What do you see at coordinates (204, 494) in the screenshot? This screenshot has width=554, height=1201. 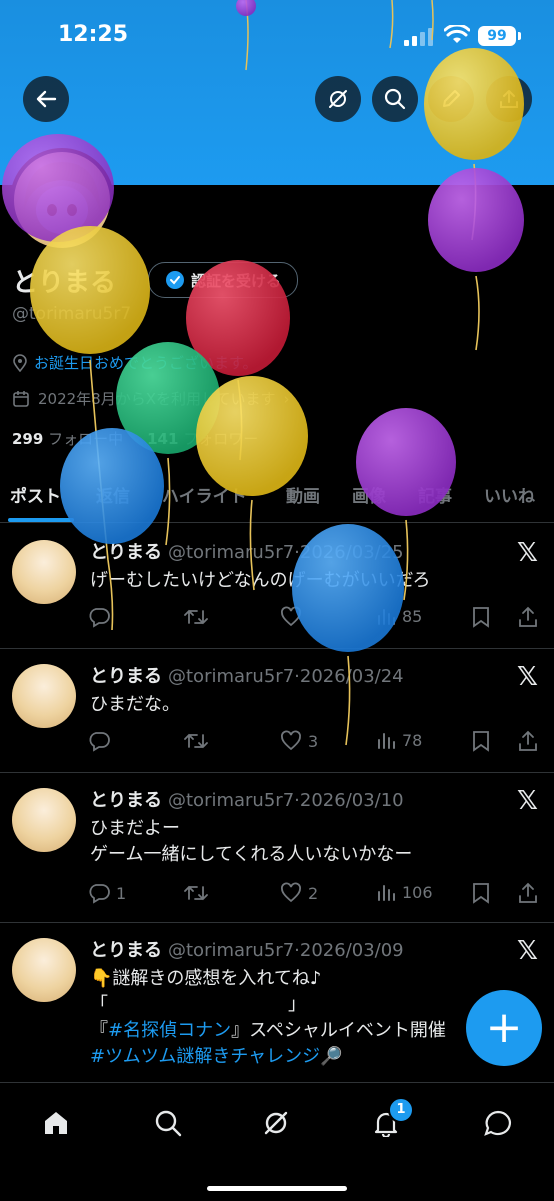 I see `tab-highlights: ハイライト` at bounding box center [204, 494].